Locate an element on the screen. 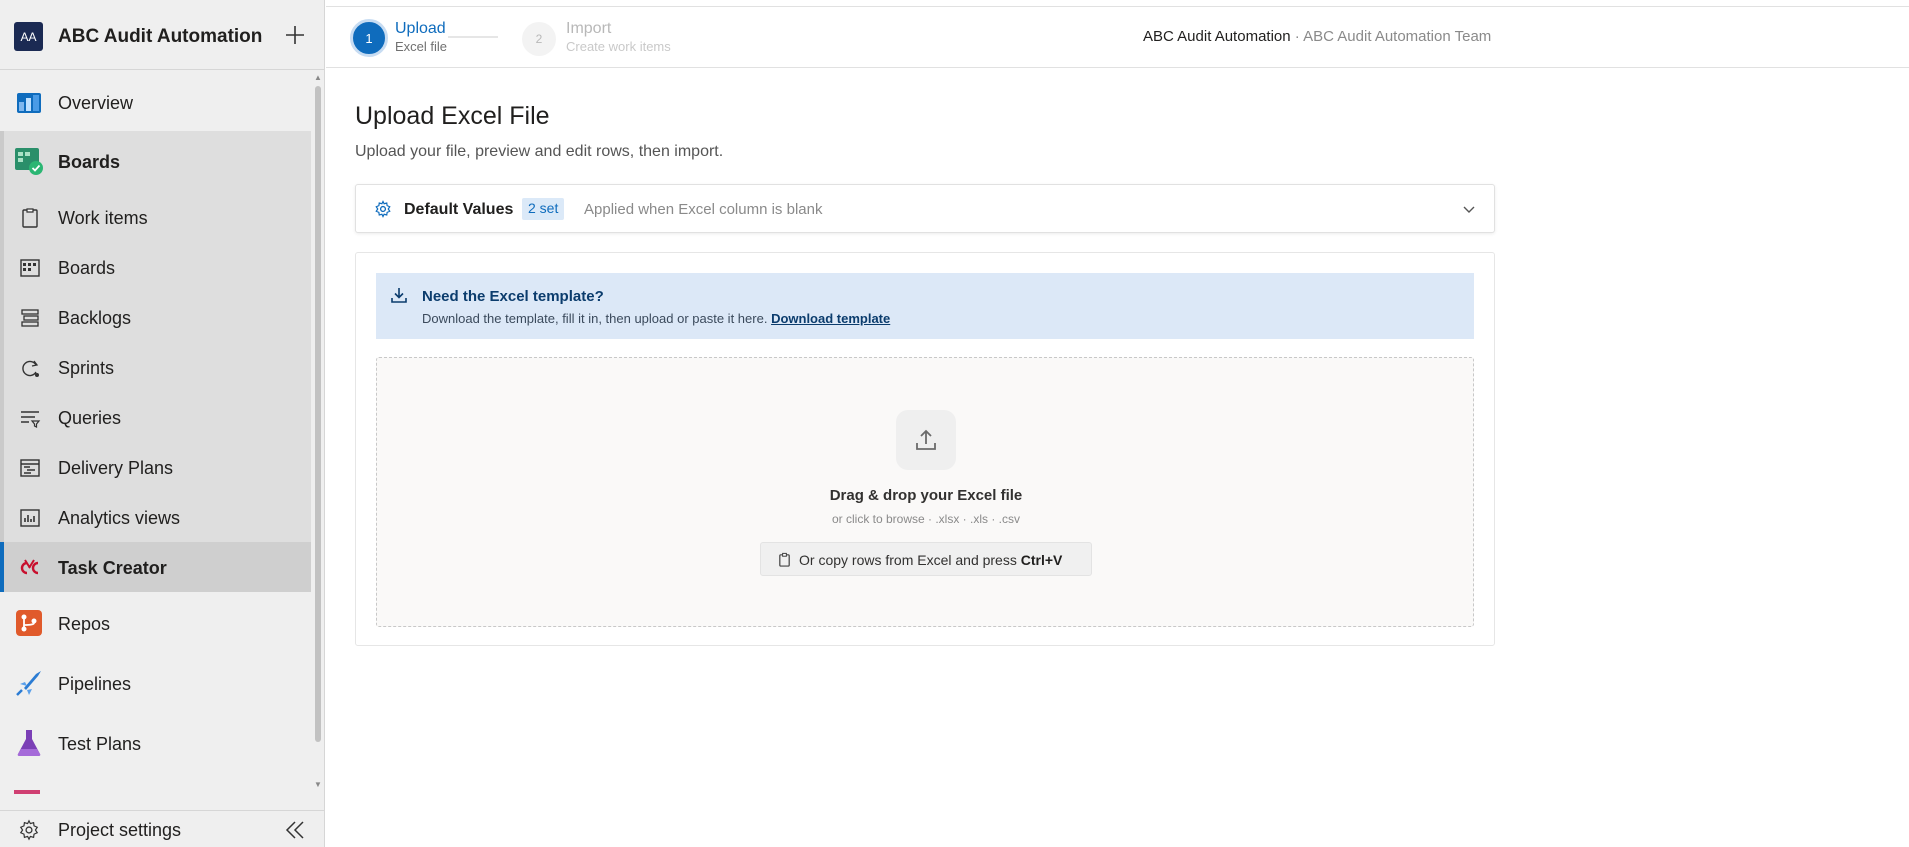 This screenshot has height=847, width=1909. breadcrumb-project: ABC Audit Automation is located at coordinates (1217, 36).